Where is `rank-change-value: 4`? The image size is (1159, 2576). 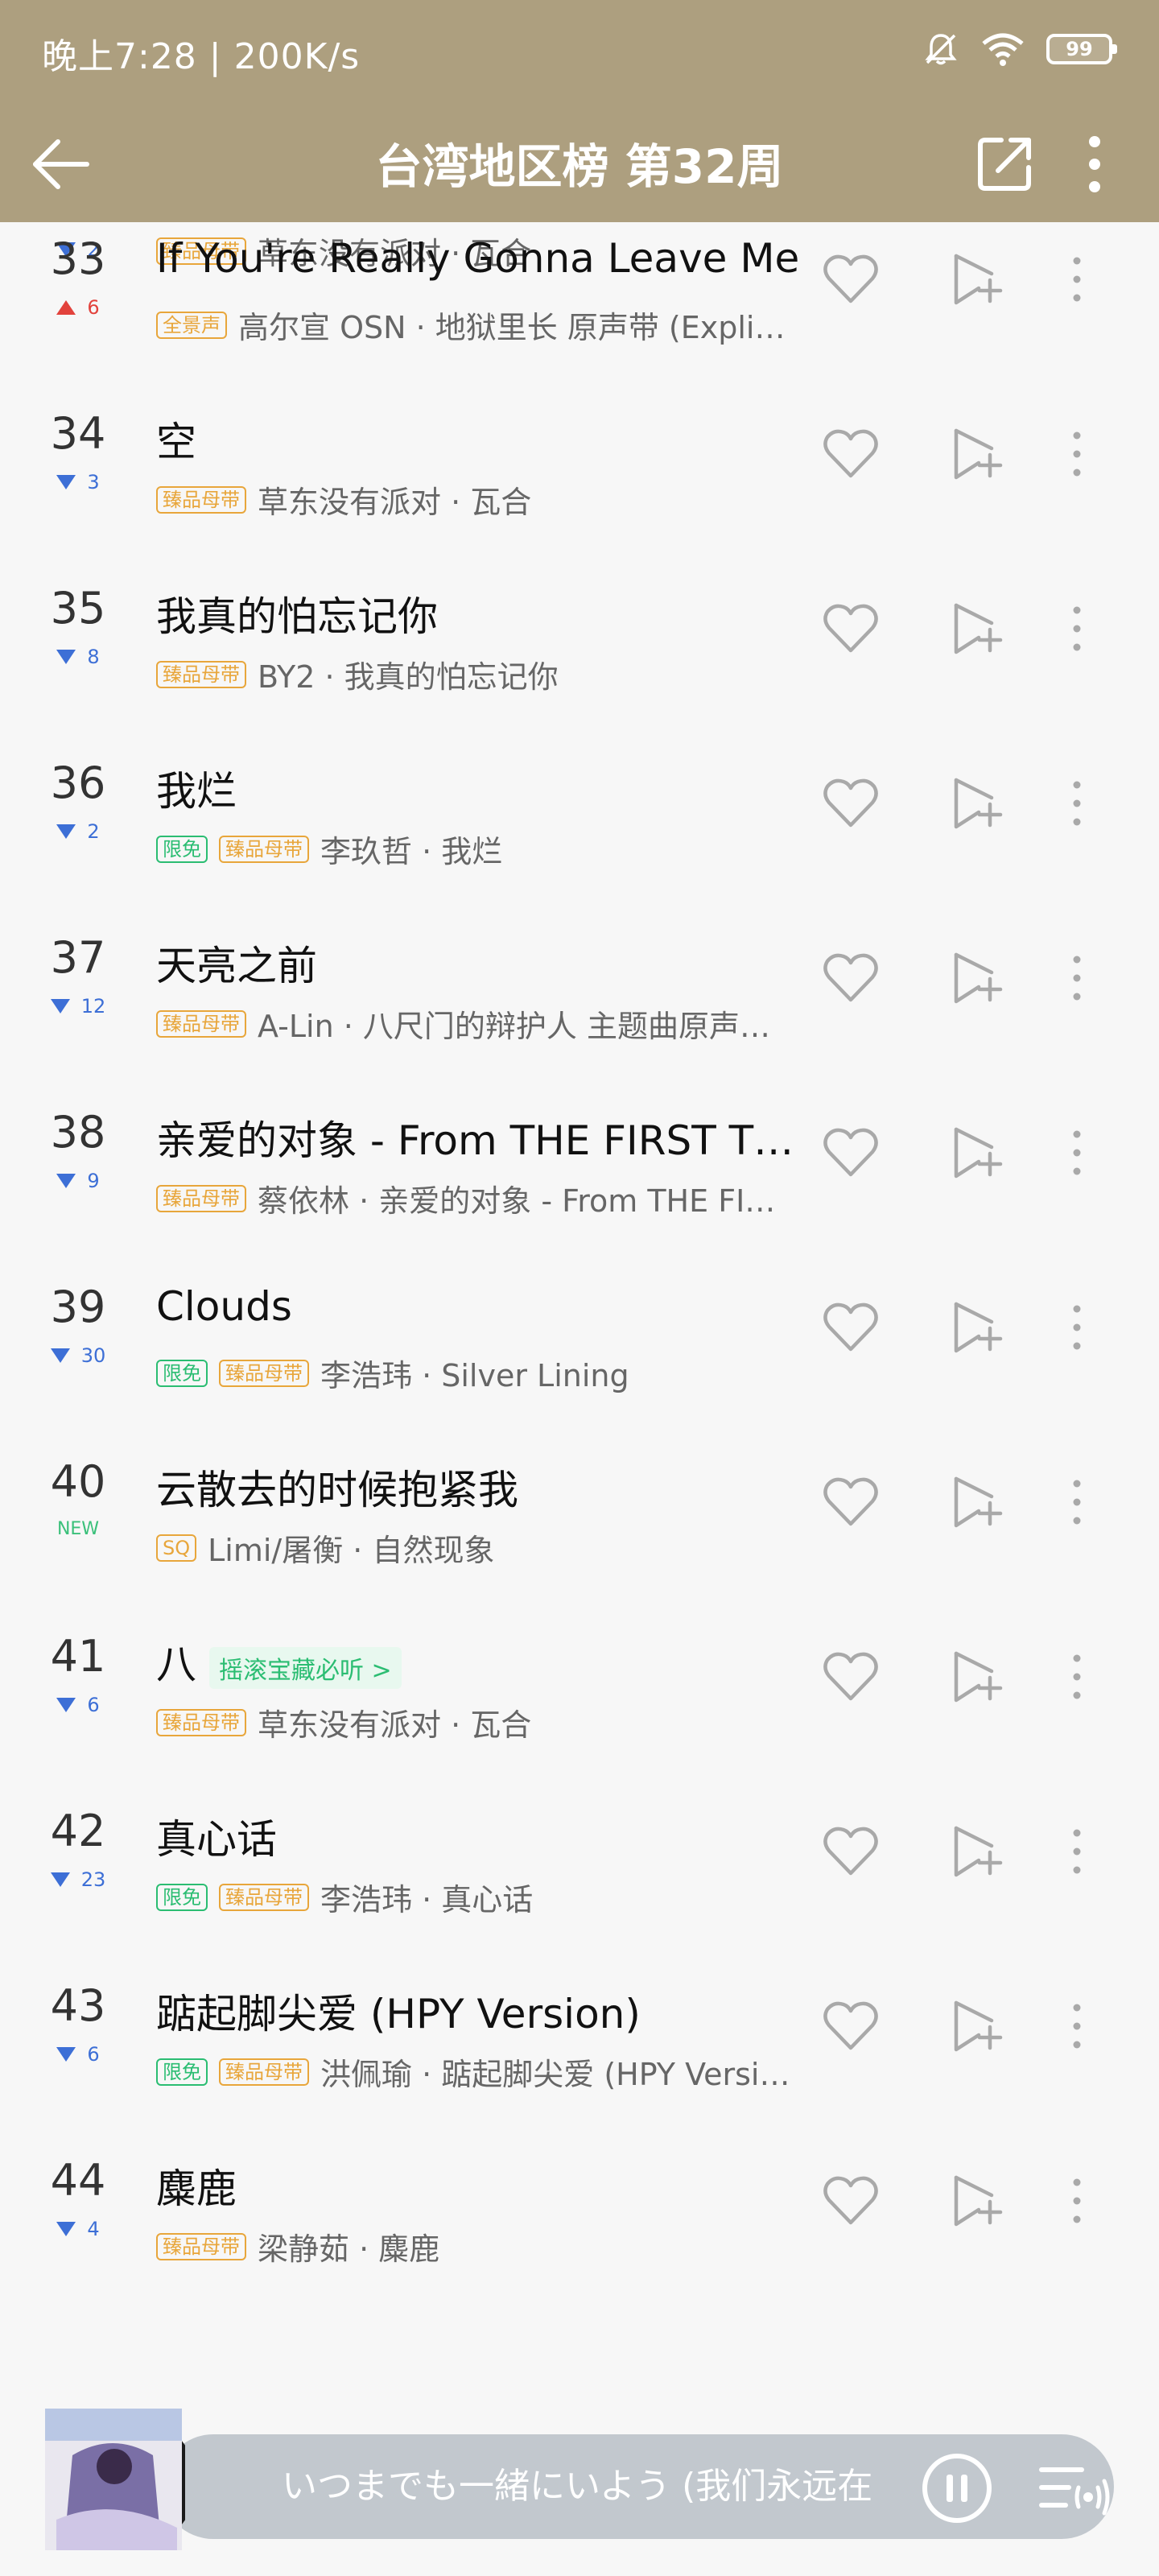
rank-change-value: 4 is located at coordinates (93, 2229).